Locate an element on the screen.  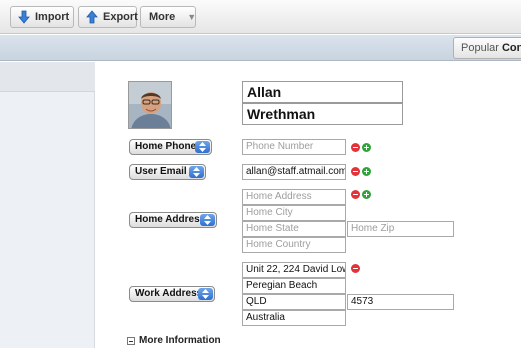
add-phone-icon is located at coordinates (366, 147).